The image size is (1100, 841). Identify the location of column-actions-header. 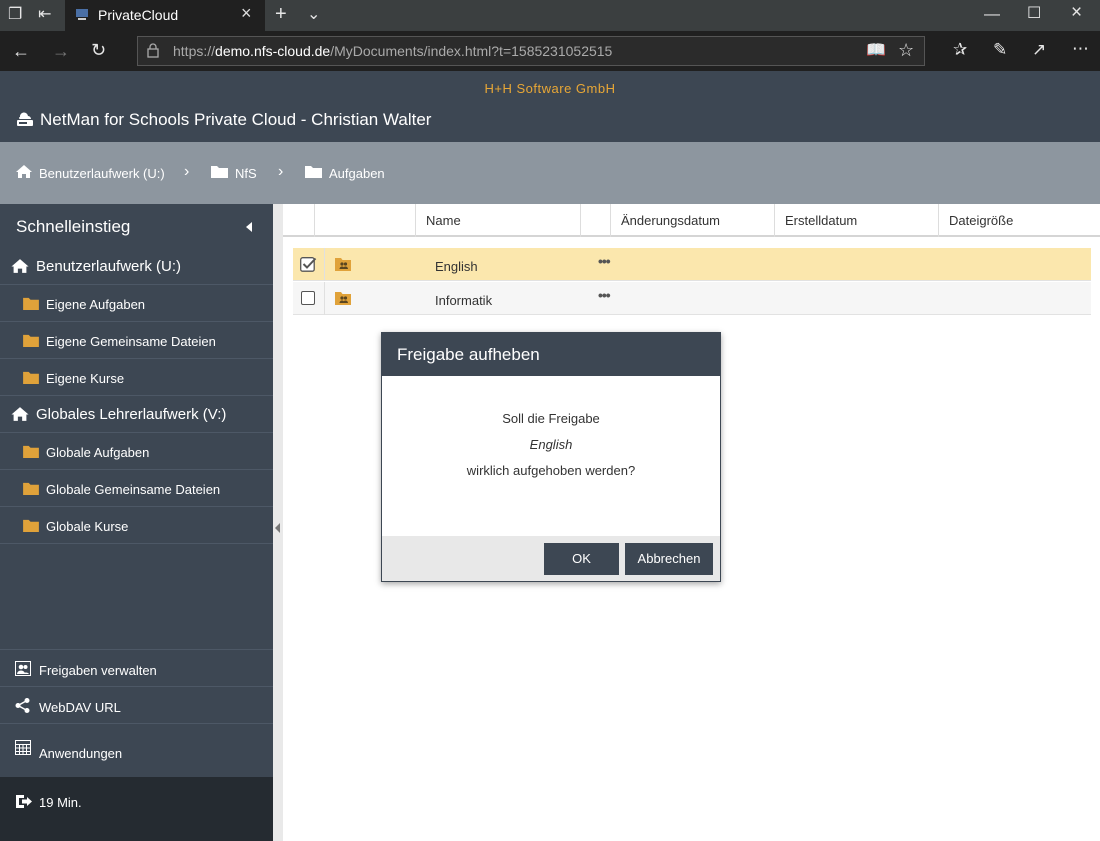
(595, 220).